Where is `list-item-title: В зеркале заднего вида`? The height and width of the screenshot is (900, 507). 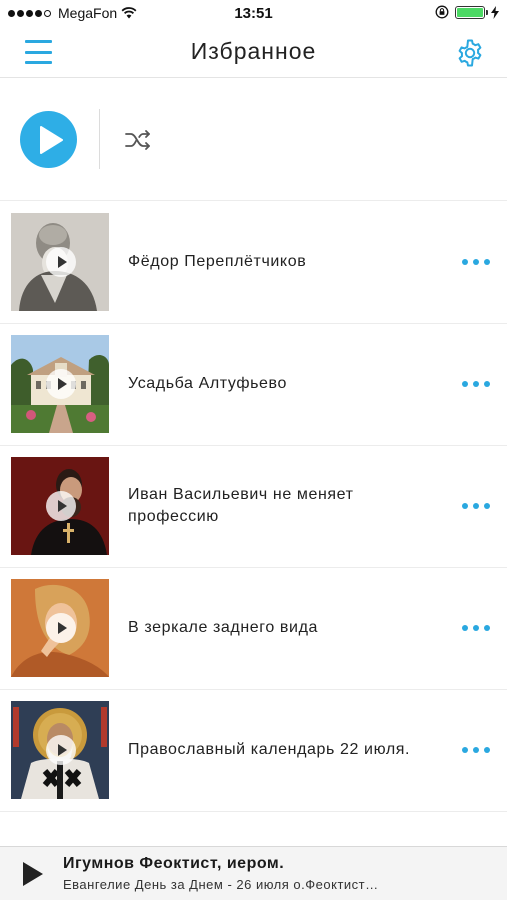 list-item-title: В зеркале заднего вида is located at coordinates (223, 627).